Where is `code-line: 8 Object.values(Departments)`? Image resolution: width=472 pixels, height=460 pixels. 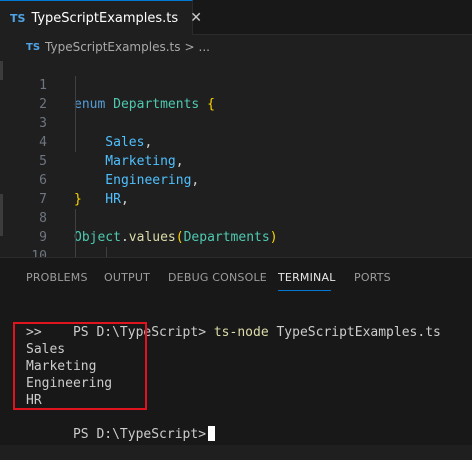
code-line: 8 Object.values(Departments) is located at coordinates (236, 217).